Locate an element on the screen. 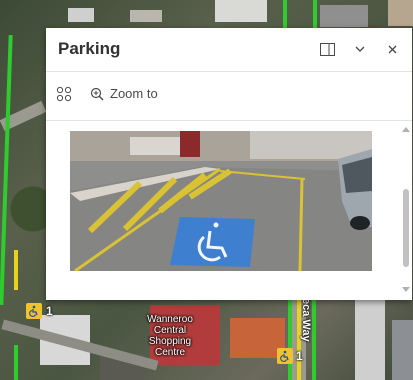 This screenshot has width=413, height=380. close-button is located at coordinates (392, 49).